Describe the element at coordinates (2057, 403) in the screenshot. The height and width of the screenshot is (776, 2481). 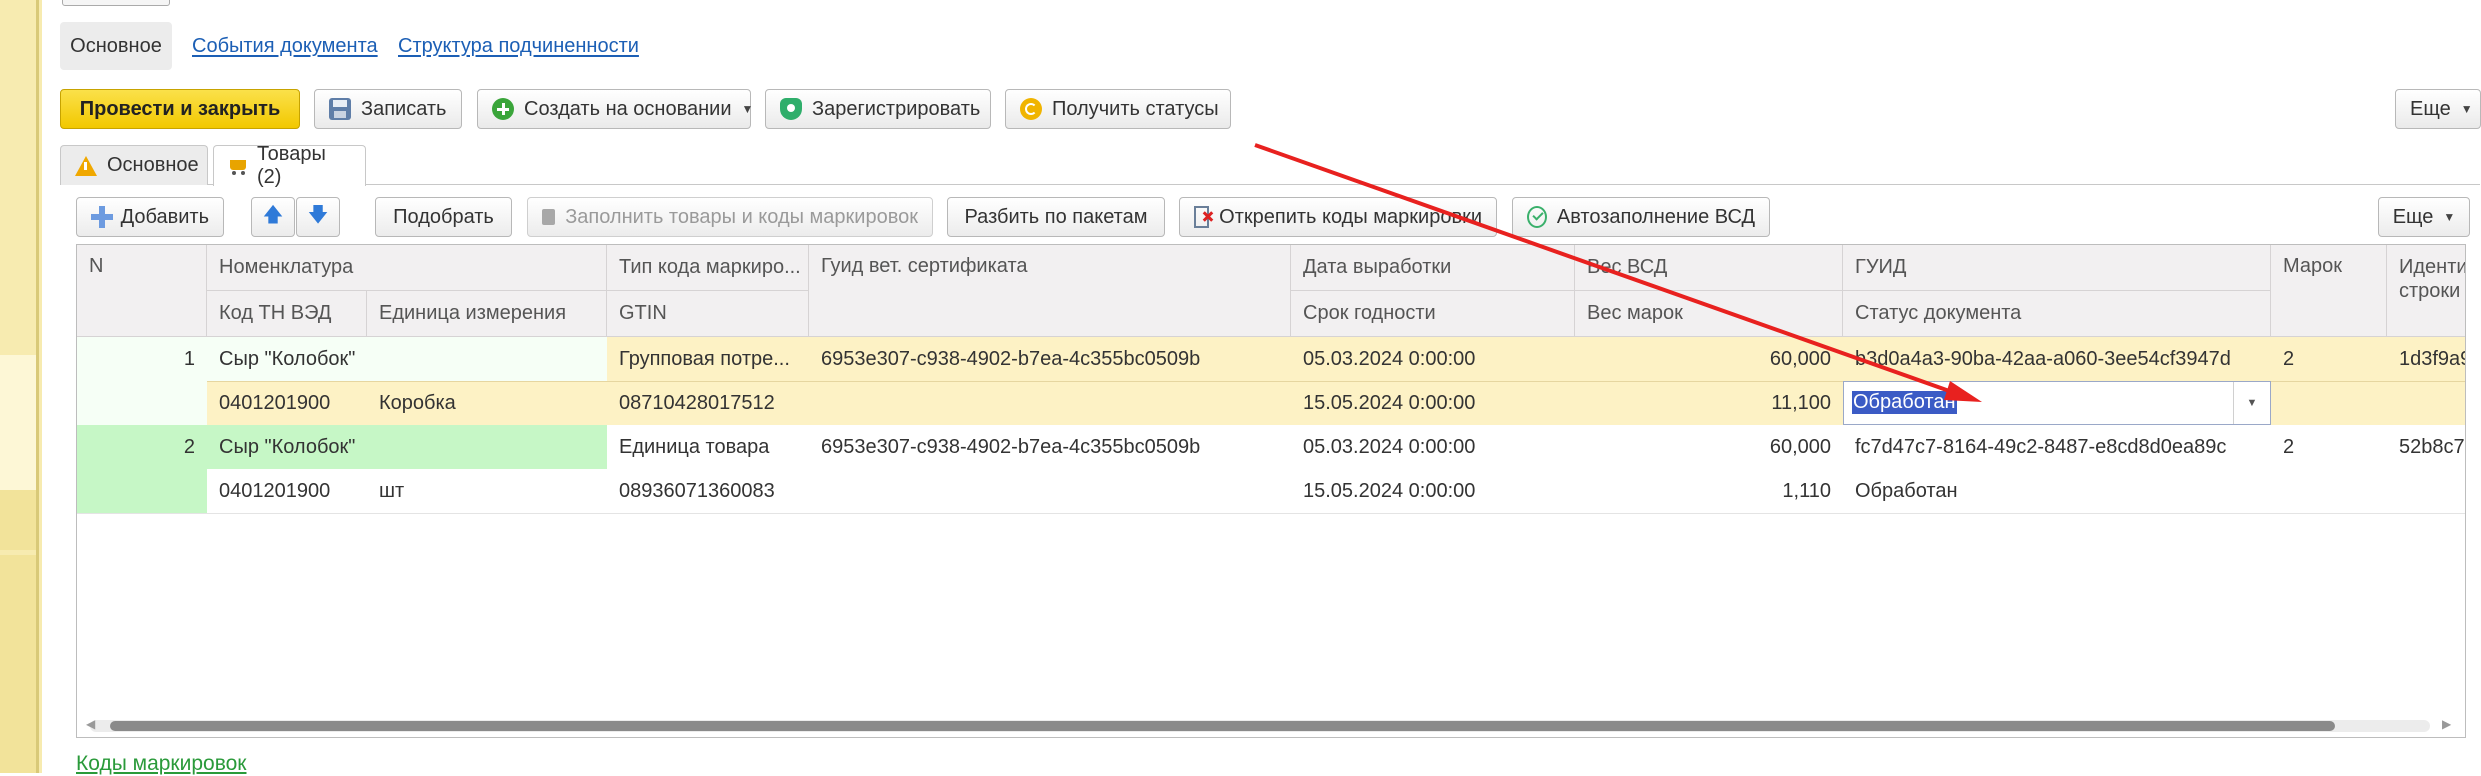
I see `row1-doc-status-editor: Обработан ▼` at that location.